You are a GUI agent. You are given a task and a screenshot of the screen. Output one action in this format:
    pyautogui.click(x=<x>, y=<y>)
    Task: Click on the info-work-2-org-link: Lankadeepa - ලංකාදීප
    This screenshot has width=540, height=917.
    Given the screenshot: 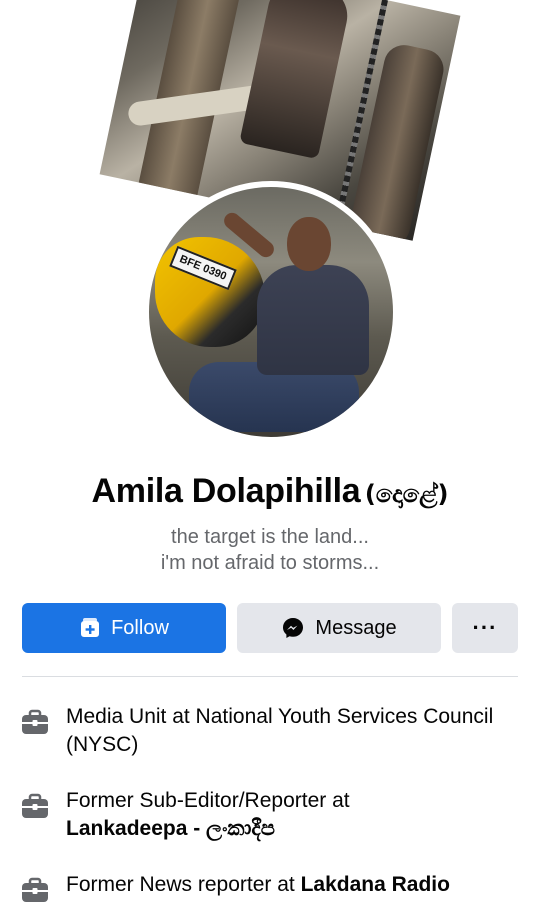 What is the action you would take?
    pyautogui.click(x=170, y=828)
    